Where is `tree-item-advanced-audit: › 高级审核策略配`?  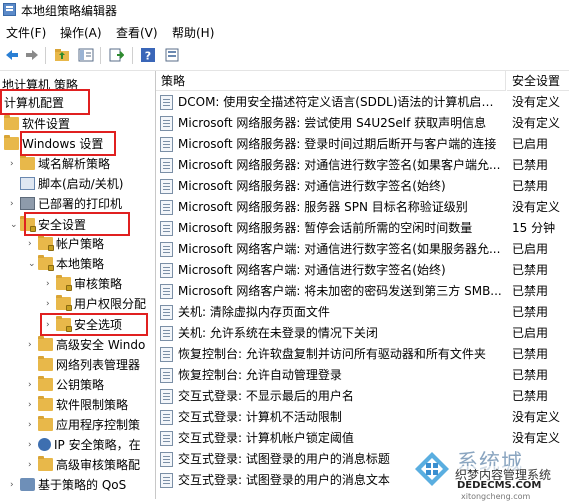
tree-item-advanced-audit: › 高级审核策略配 is located at coordinates (84, 465).